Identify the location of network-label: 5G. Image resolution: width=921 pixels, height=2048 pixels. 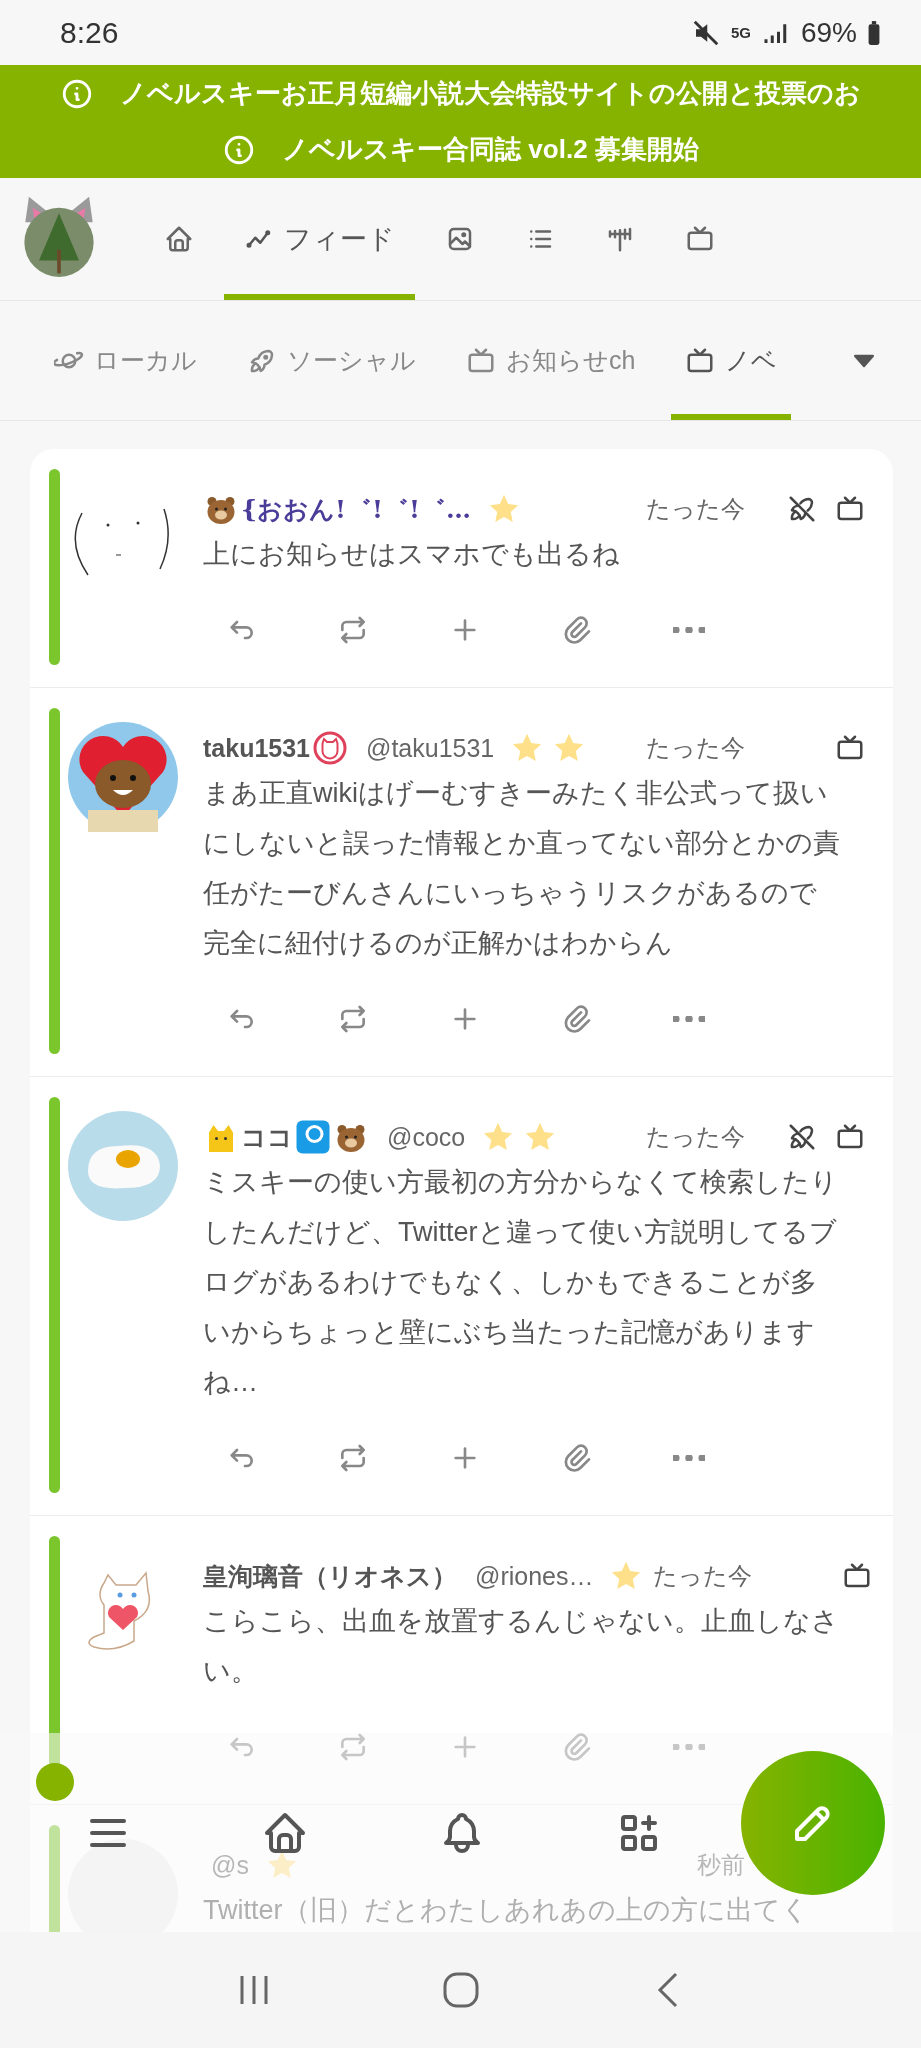
(740, 32).